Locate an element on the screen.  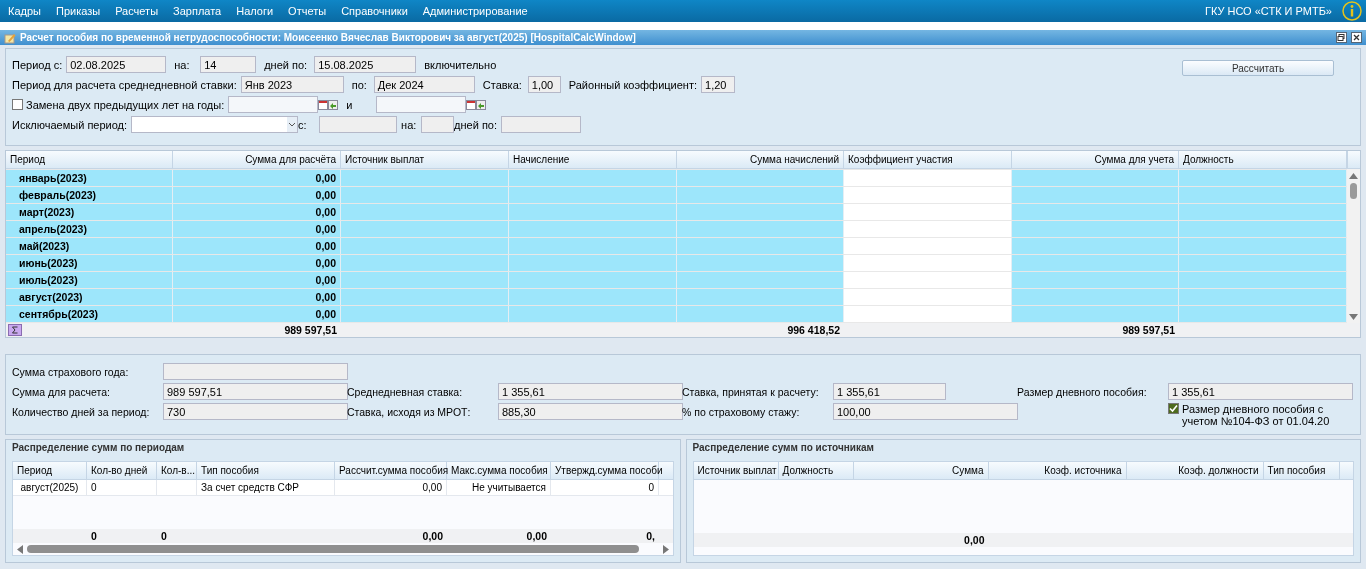
close-icon is located at coordinates (1356, 37).